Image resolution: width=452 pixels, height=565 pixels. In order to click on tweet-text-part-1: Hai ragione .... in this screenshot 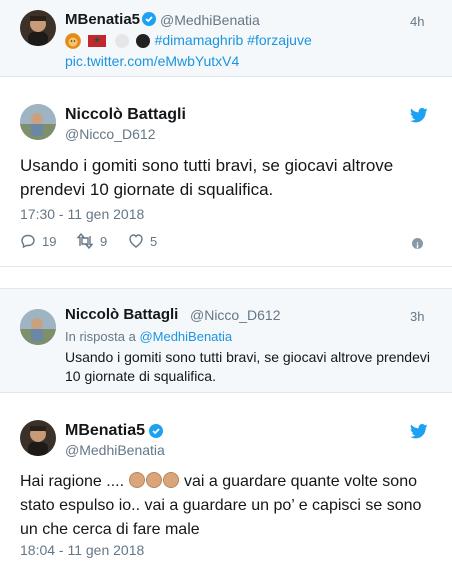, I will do `click(74, 481)`.